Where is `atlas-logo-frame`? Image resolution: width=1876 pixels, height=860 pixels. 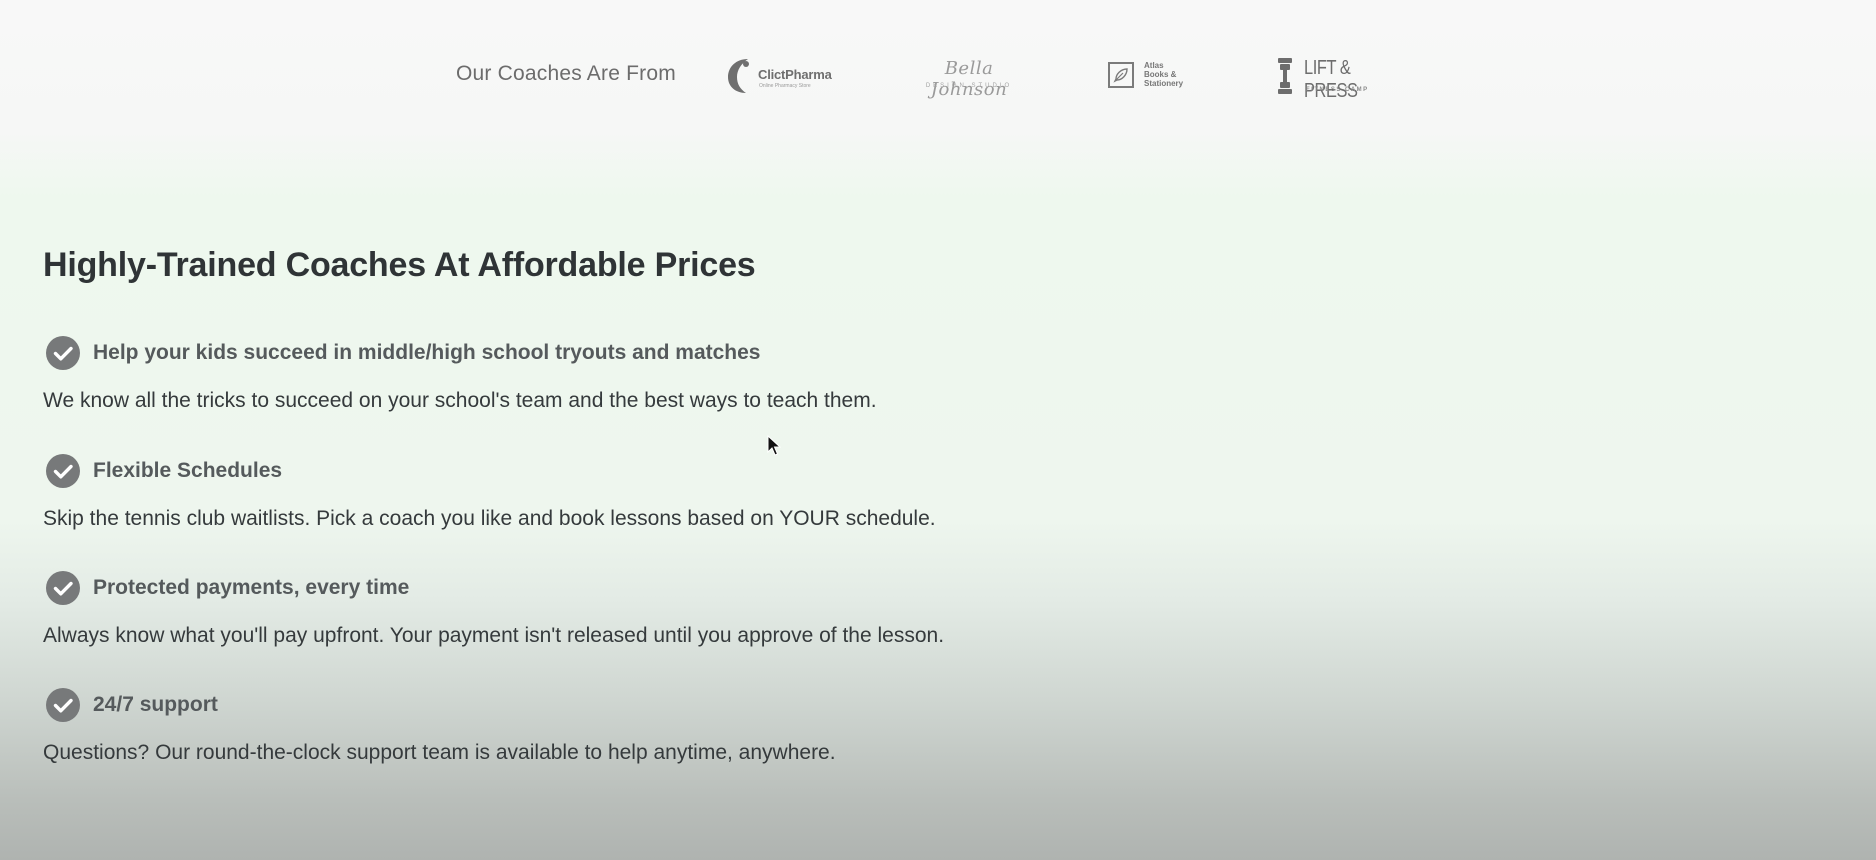
atlas-logo-frame is located at coordinates (1121, 75).